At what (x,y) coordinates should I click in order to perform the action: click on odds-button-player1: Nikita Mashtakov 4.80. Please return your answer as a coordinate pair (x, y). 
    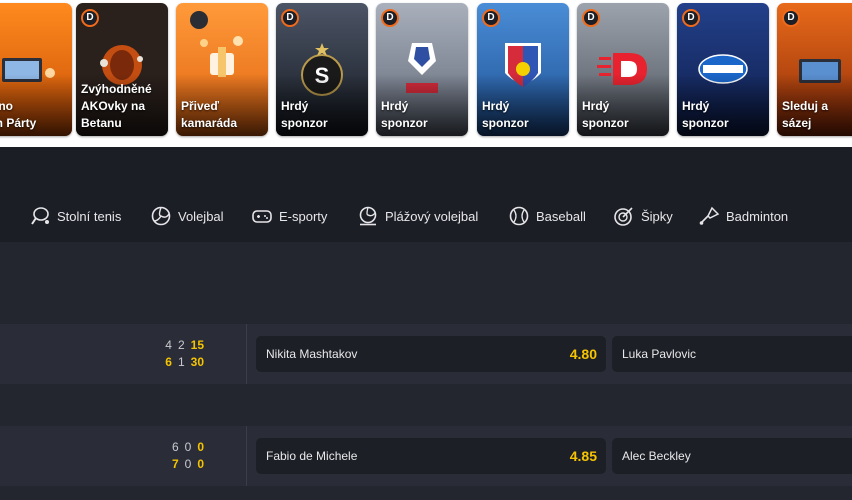
    Looking at the image, I should click on (431, 354).